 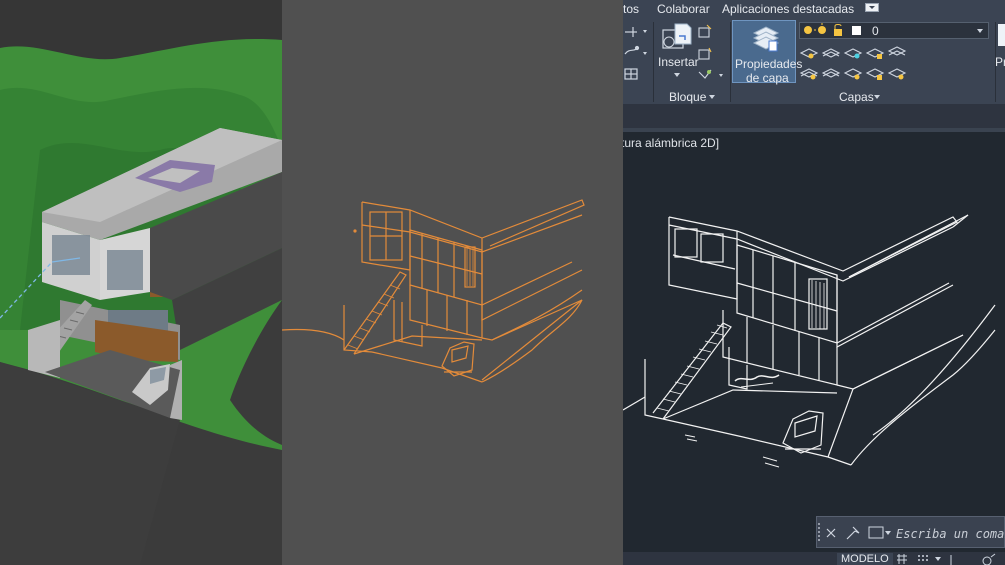 I want to click on layers-panel-chevron-icon, so click(x=877, y=97).